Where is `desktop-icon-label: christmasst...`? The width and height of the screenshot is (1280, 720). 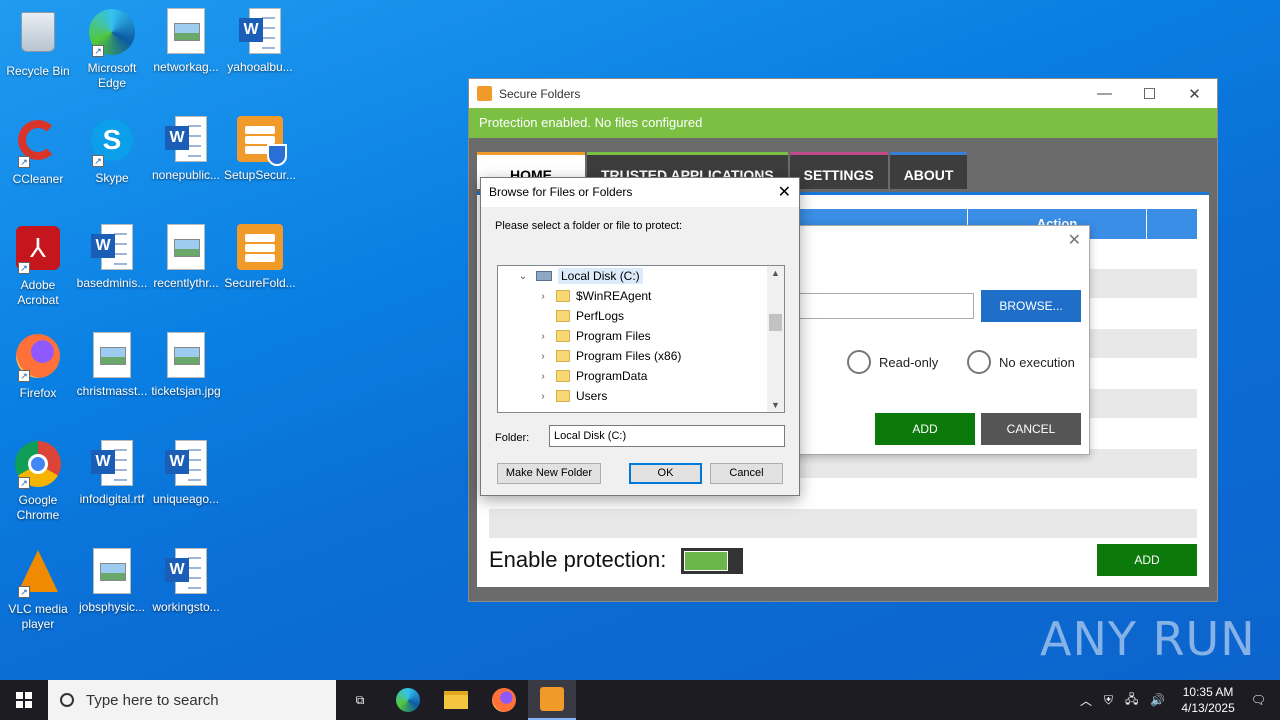
desktop-icon-label: christmasst... is located at coordinates (112, 391).